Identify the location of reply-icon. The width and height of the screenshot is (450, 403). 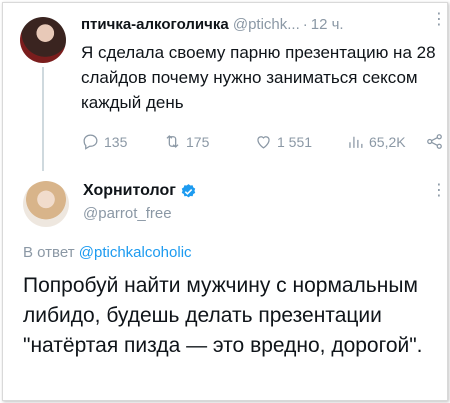
(90, 142).